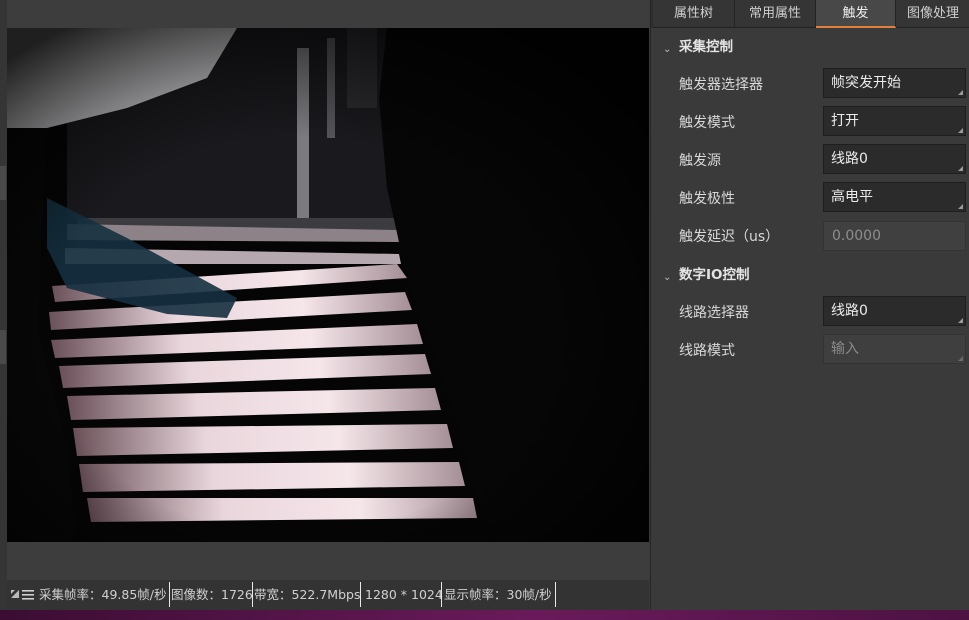 The image size is (969, 620). What do you see at coordinates (307, 594) in the screenshot?
I see `status-bandwidth: 带宽：522.7Mbps` at bounding box center [307, 594].